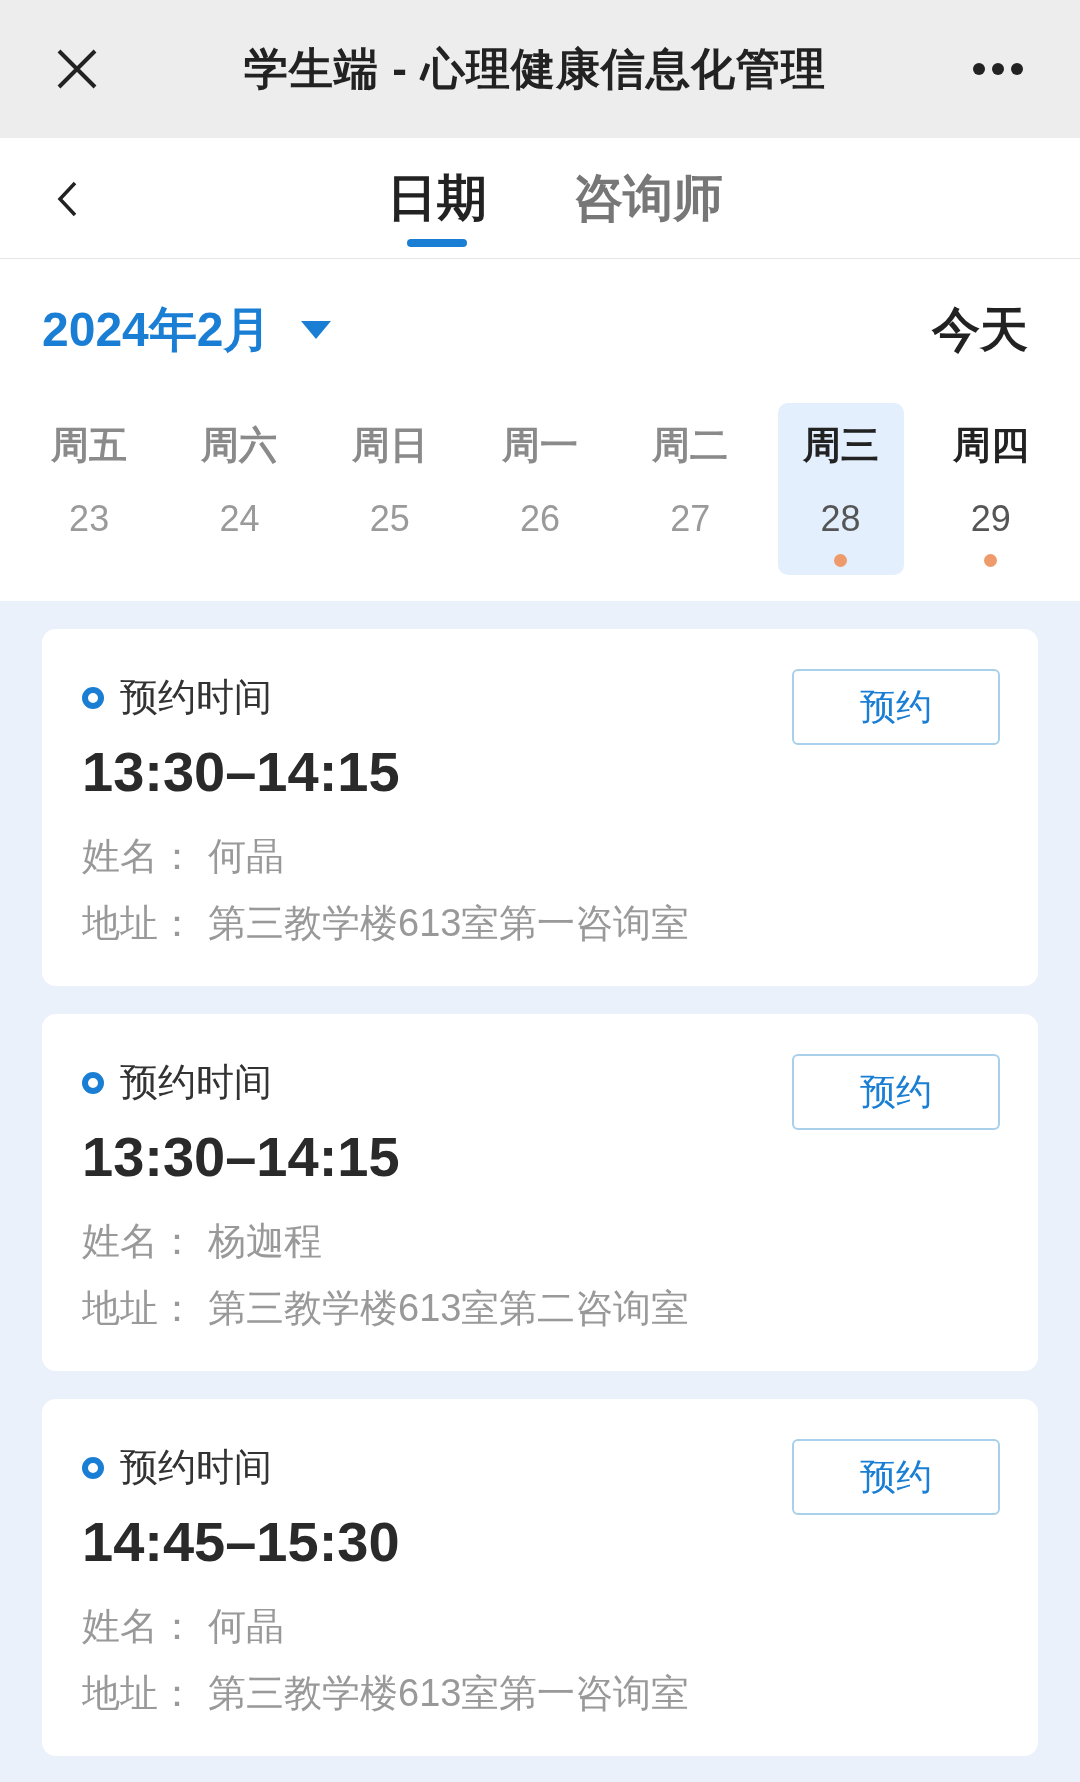  What do you see at coordinates (990, 489) in the screenshot?
I see `day-cell: 周四 29` at bounding box center [990, 489].